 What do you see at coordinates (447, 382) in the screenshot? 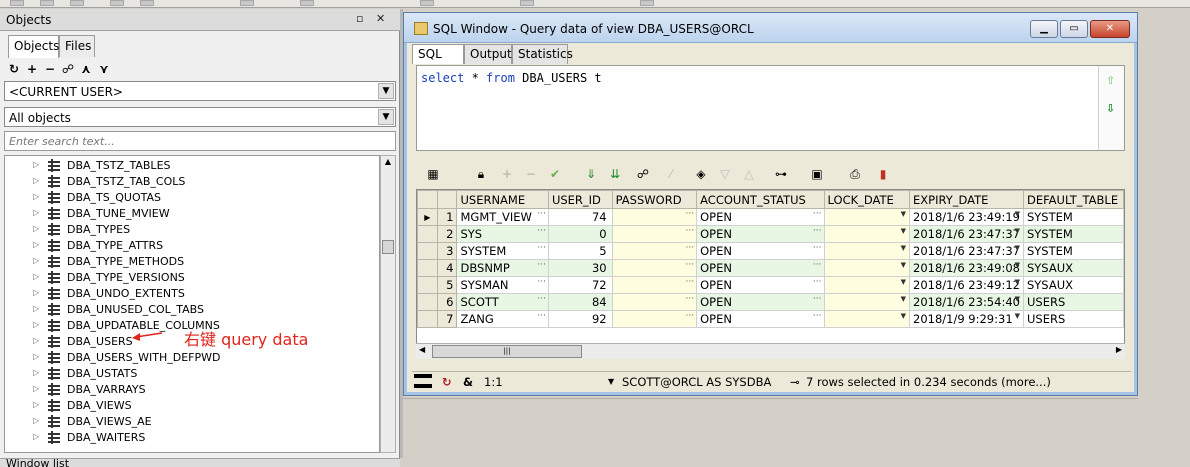
I see `stop-icon: ↻` at bounding box center [447, 382].